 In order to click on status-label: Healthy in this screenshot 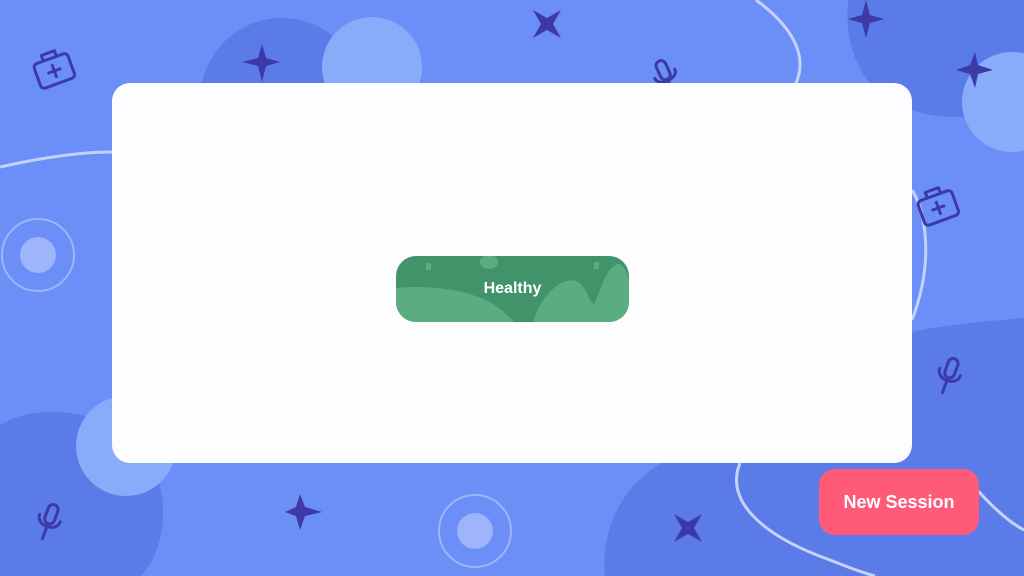, I will do `click(512, 288)`.